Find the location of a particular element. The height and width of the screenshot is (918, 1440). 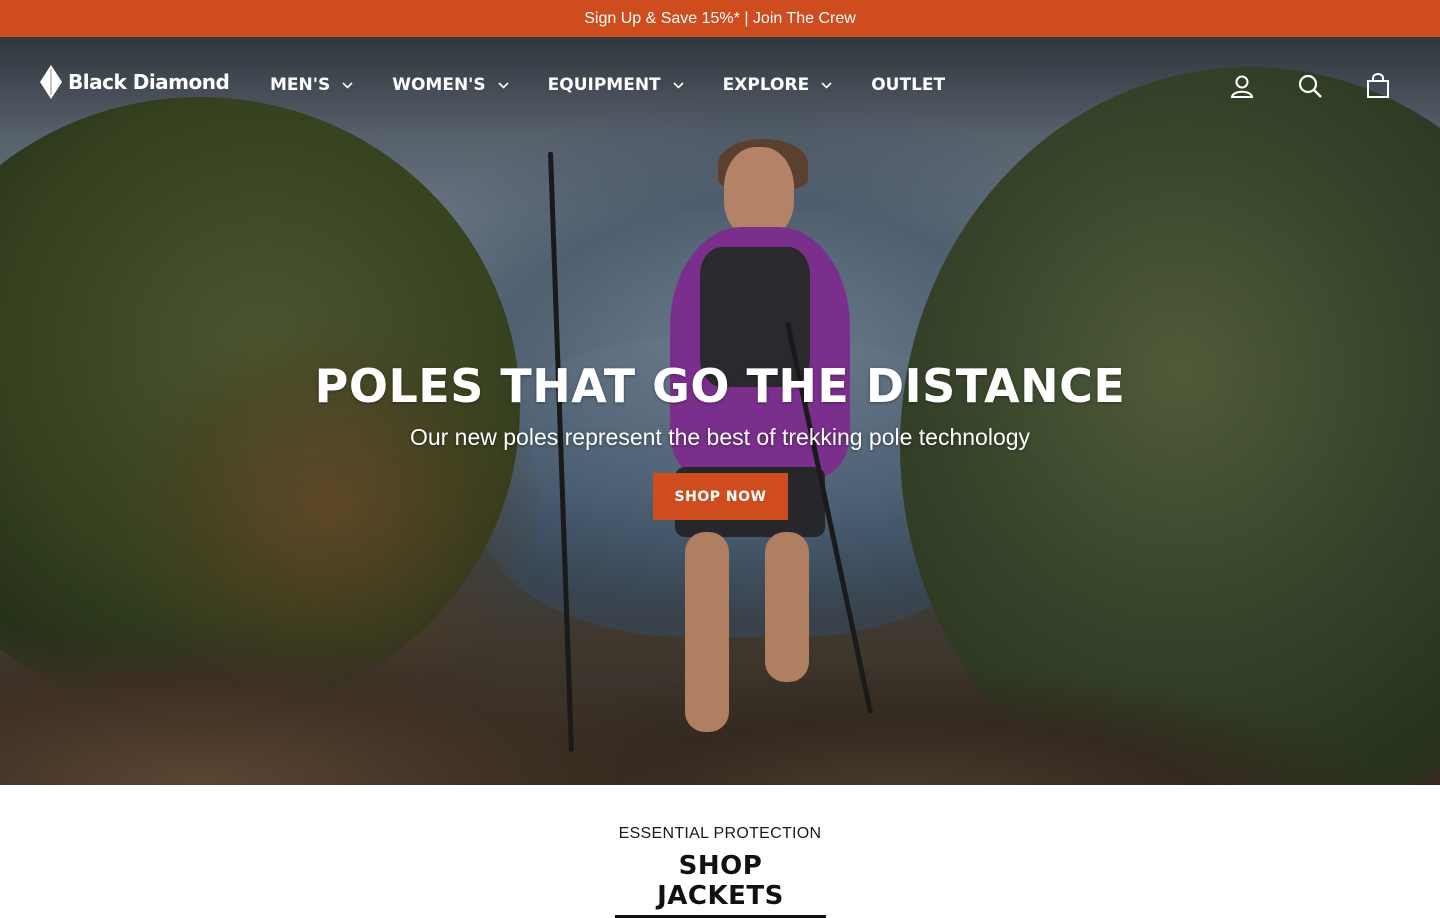

nav-item-outlet: OUTLET is located at coordinates (908, 85).